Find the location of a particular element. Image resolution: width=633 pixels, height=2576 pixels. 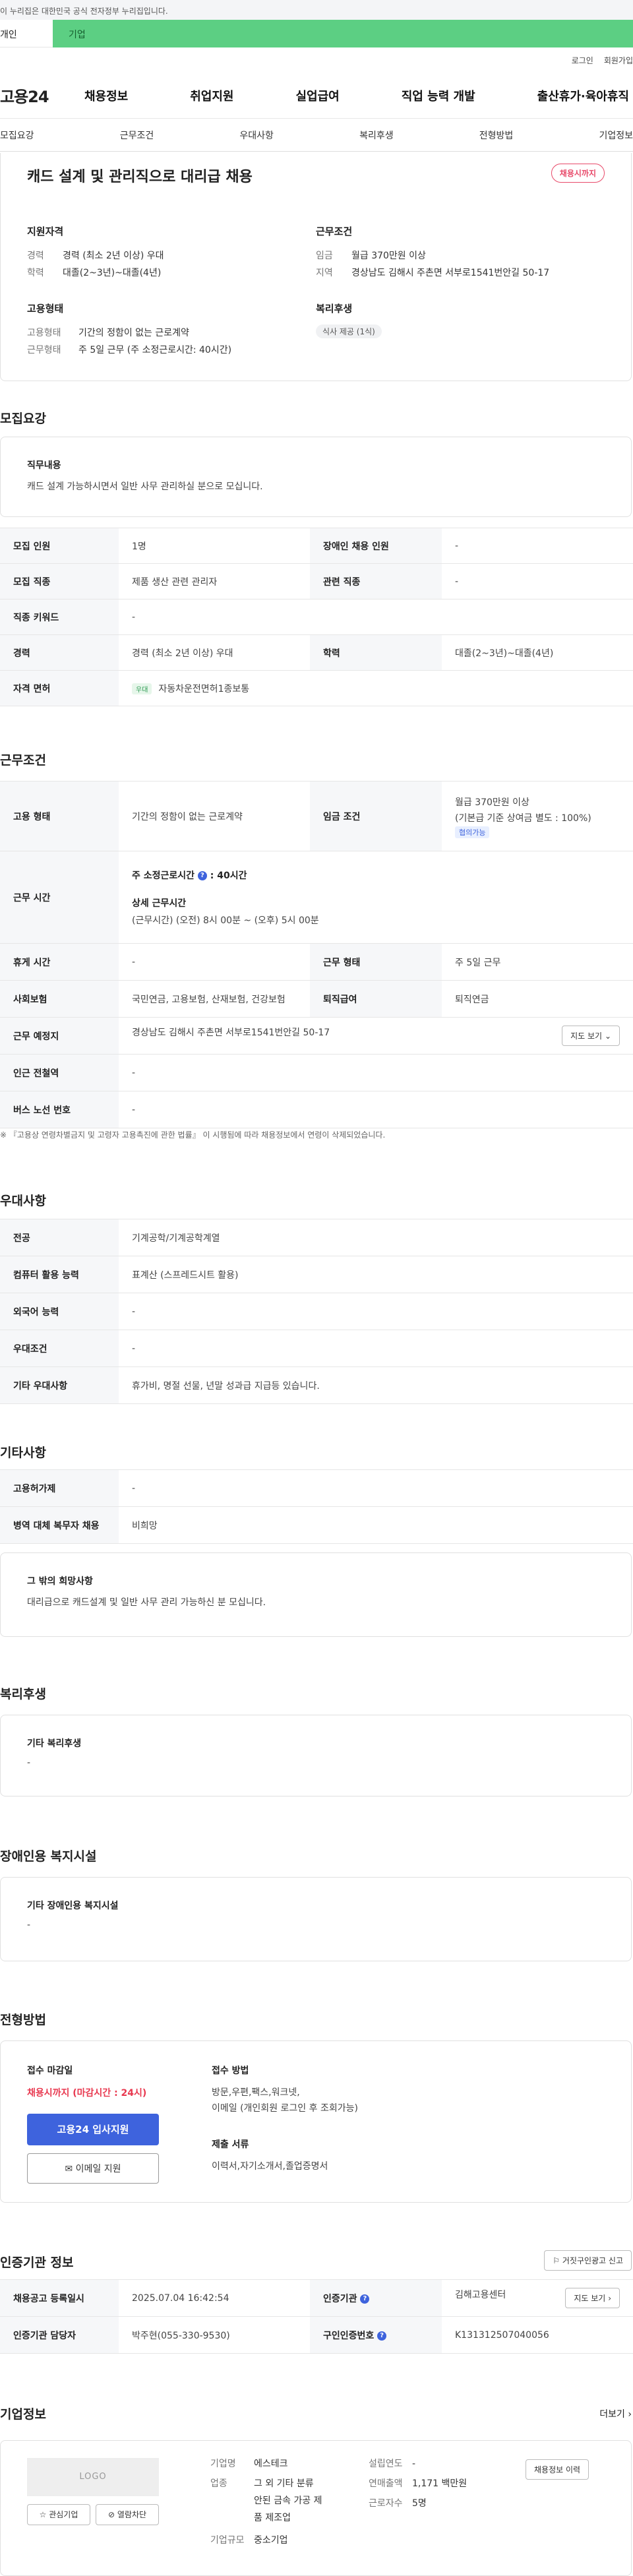

login-link: 로그인 is located at coordinates (582, 60).